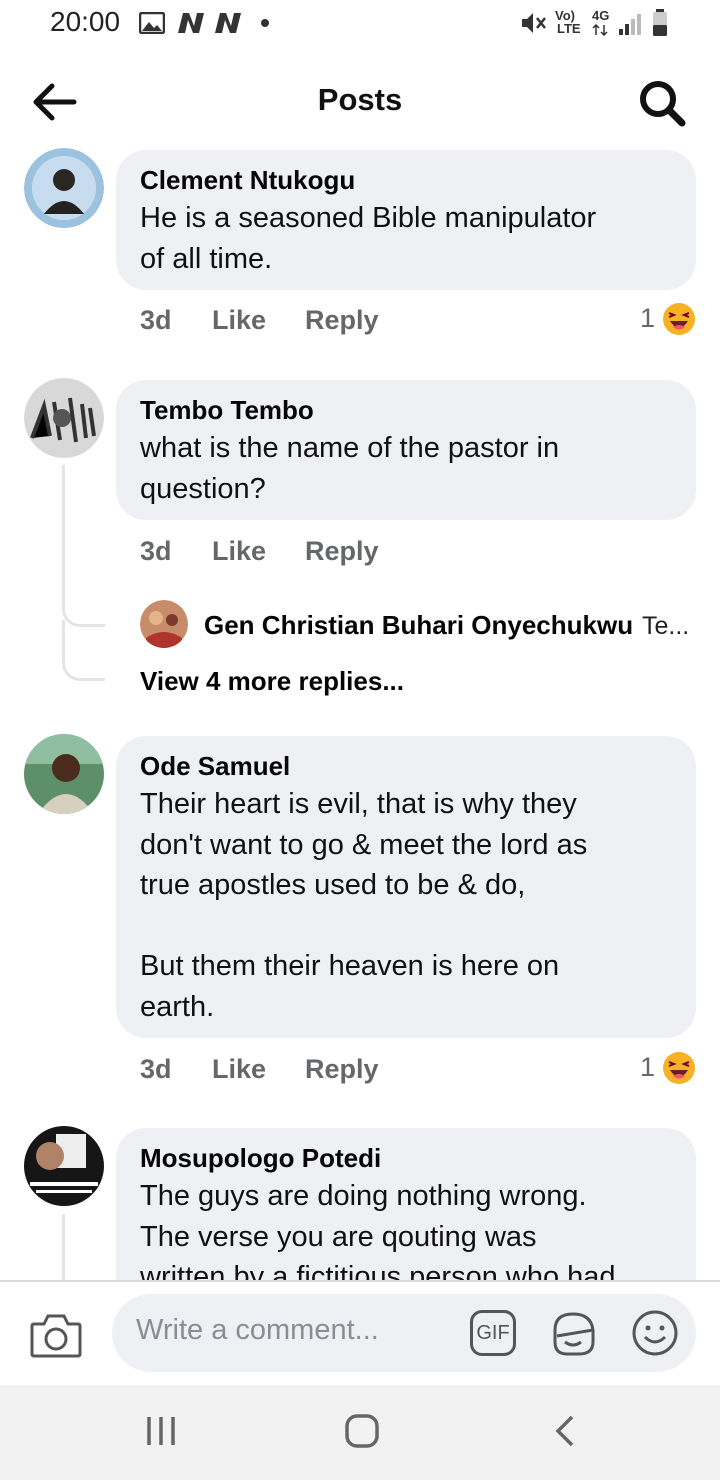 The width and height of the screenshot is (720, 1480). Describe the element at coordinates (534, 23) in the screenshot. I see `mute-icon` at that location.